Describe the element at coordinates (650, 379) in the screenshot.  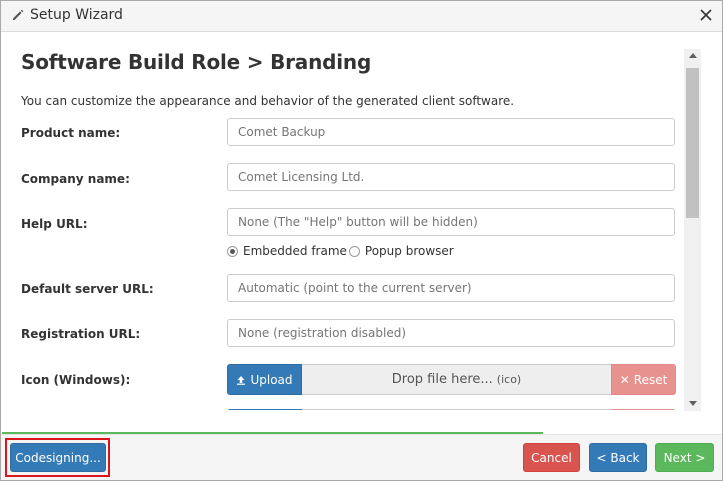
I see `reset-button-label: Reset` at that location.